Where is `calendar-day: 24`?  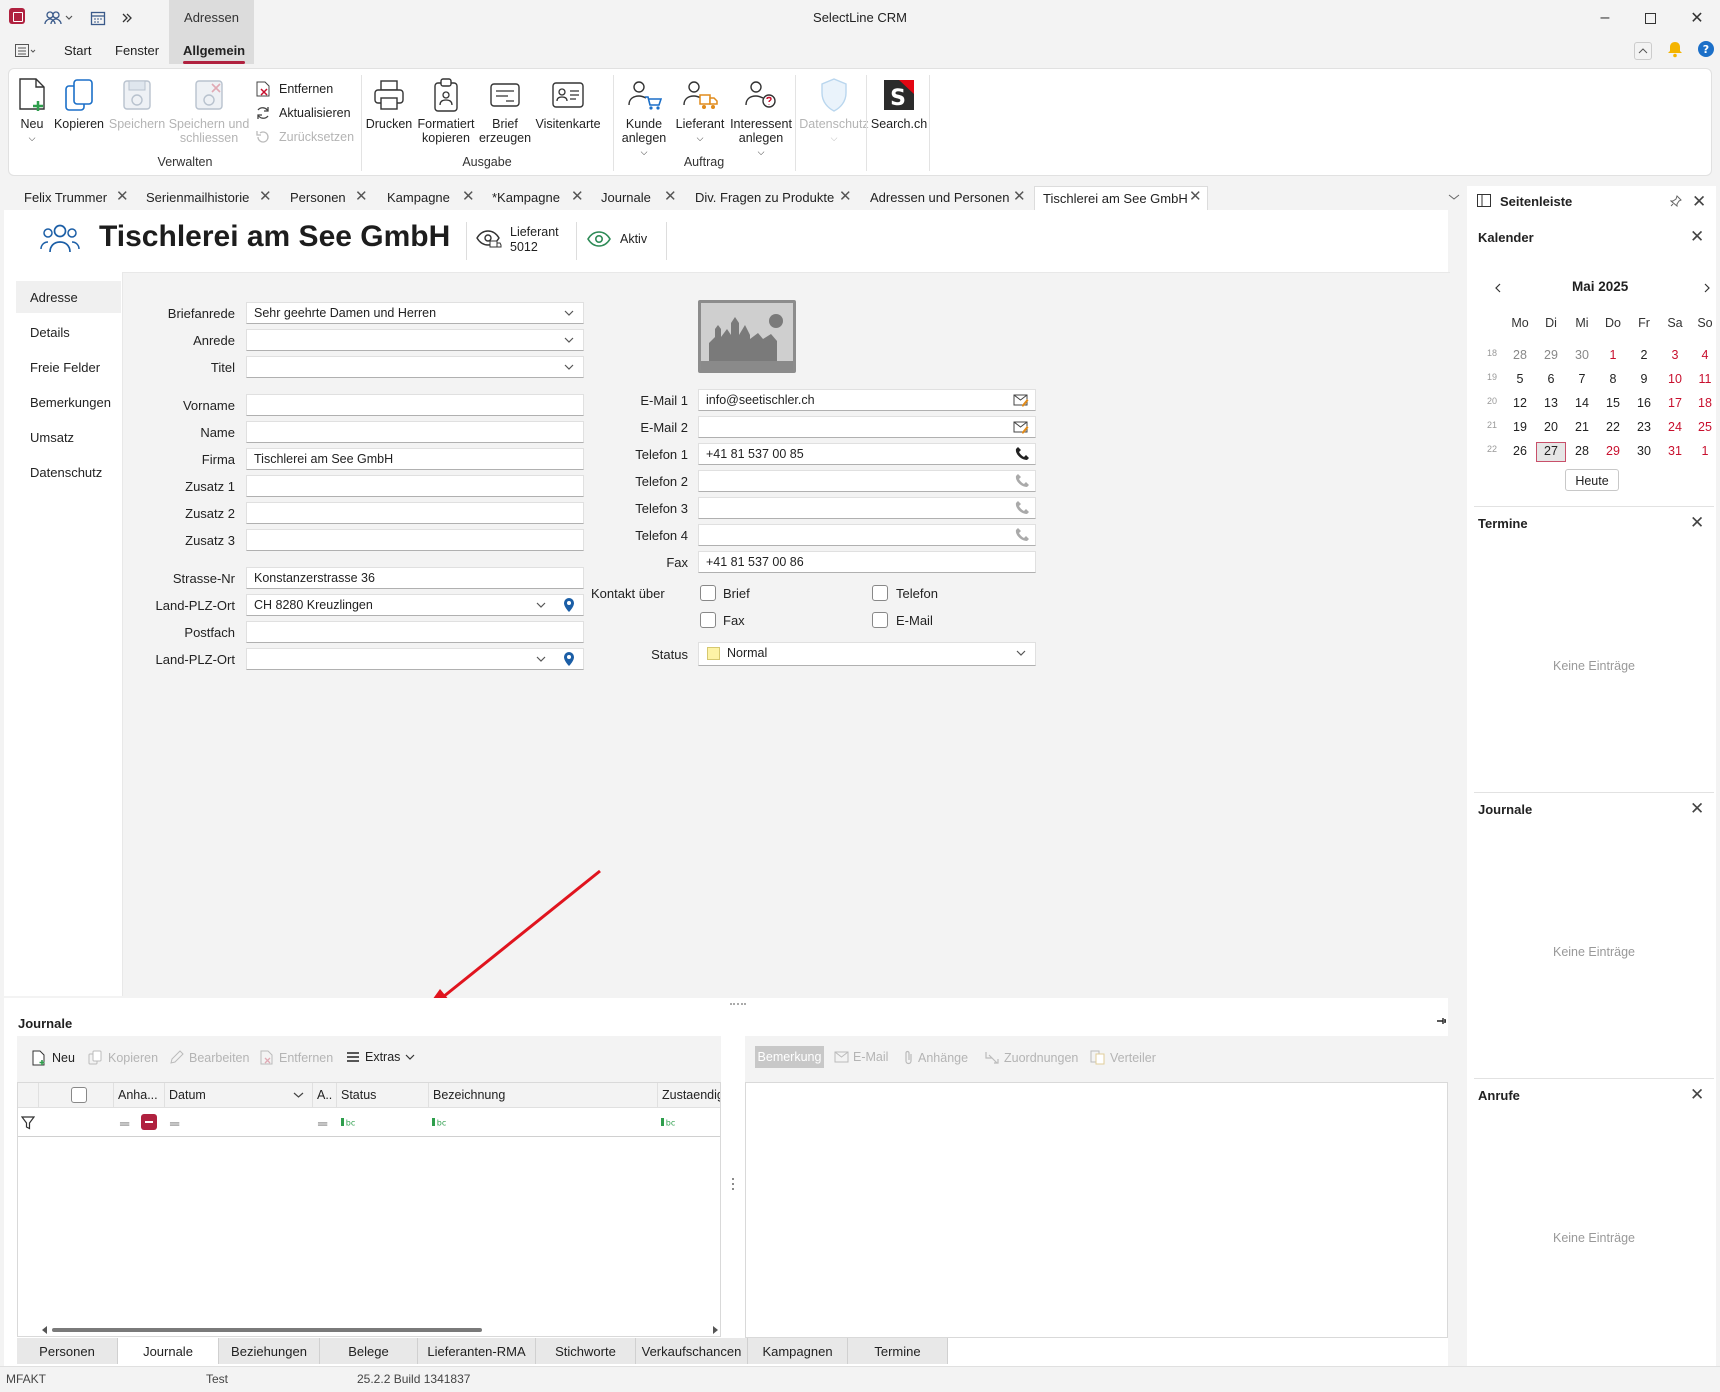
calendar-day: 24 is located at coordinates (1675, 428).